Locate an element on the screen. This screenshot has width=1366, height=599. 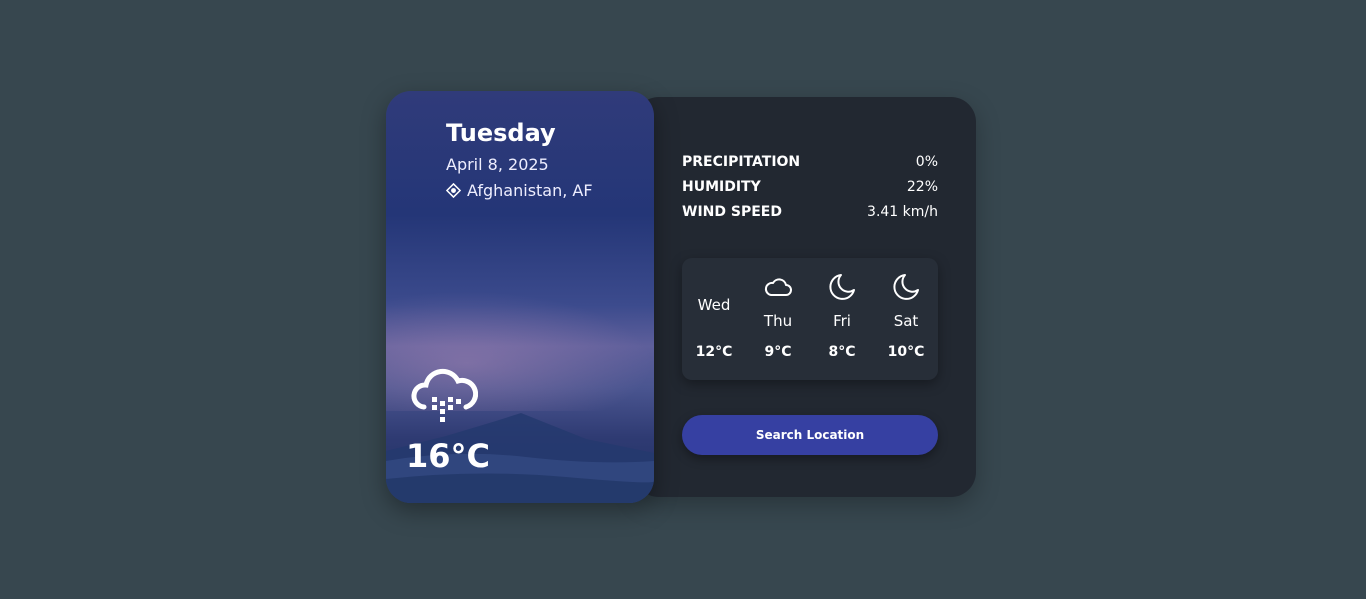
forecast-day-thu: Thu 9°C is located at coordinates (778, 319).